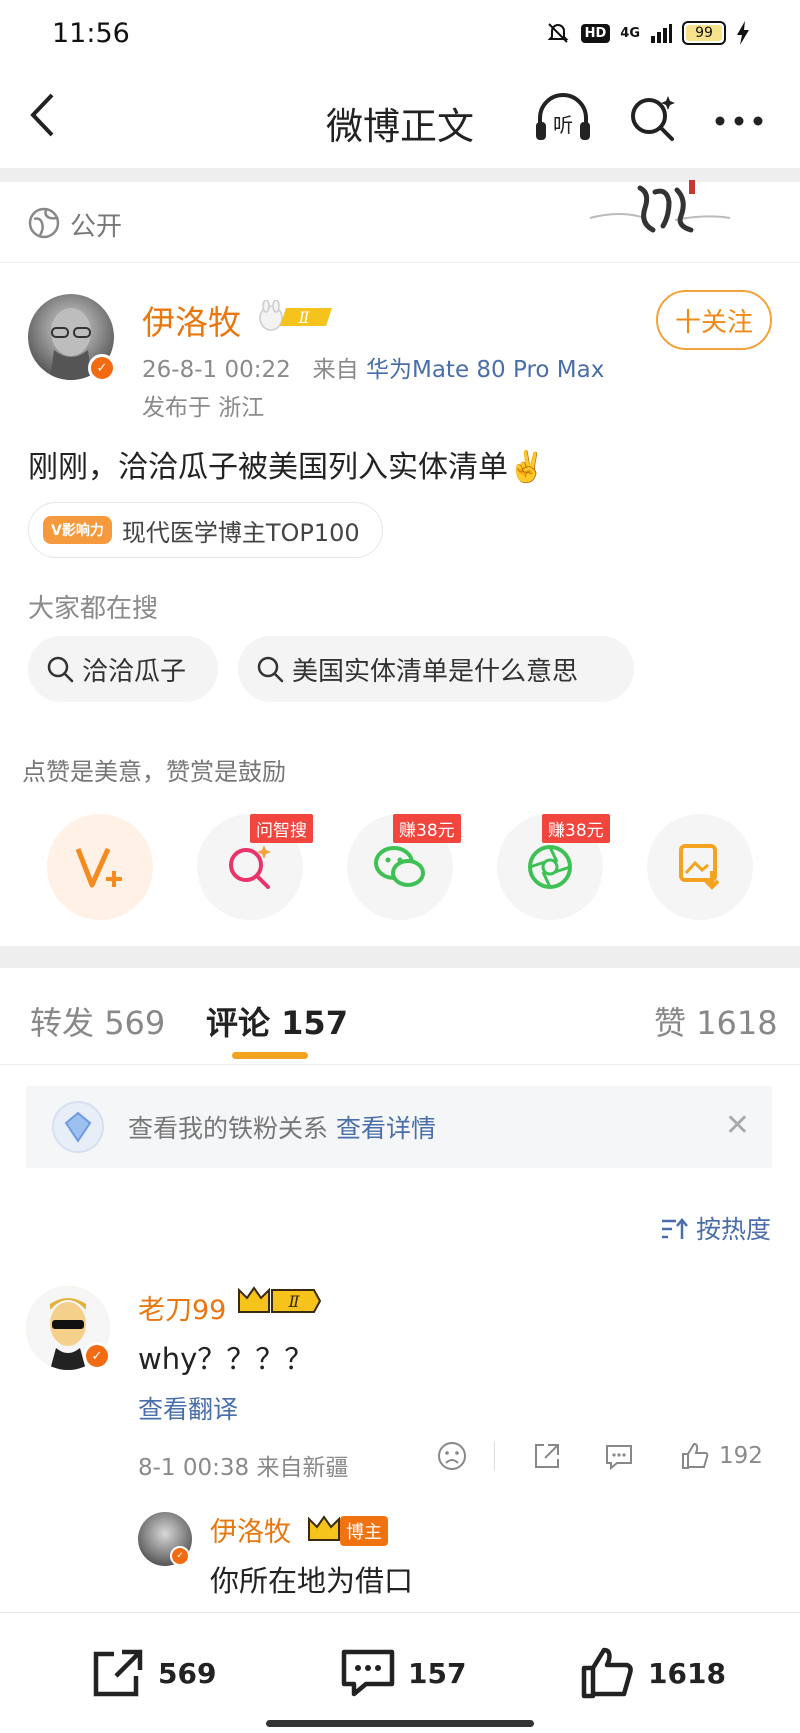 The height and width of the screenshot is (1733, 800). I want to click on more-dots-icon, so click(739, 121).